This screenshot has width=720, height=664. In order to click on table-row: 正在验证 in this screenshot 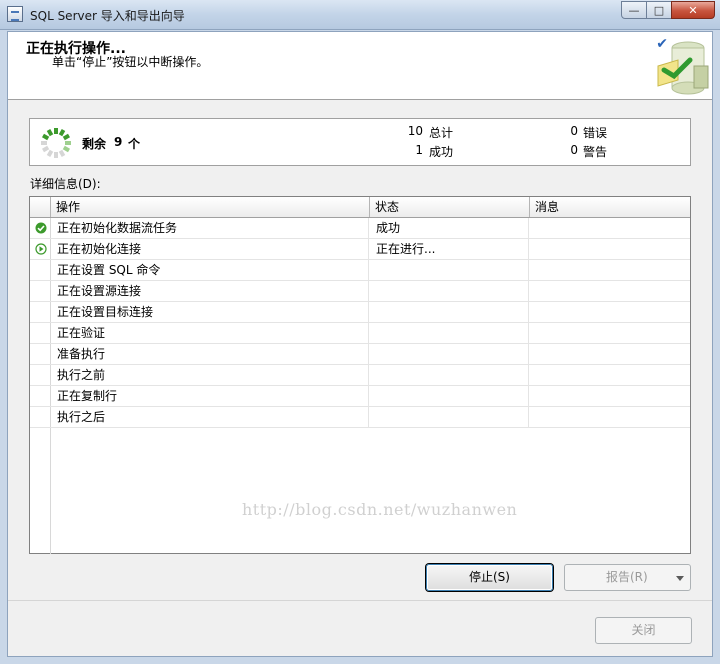, I will do `click(360, 333)`.